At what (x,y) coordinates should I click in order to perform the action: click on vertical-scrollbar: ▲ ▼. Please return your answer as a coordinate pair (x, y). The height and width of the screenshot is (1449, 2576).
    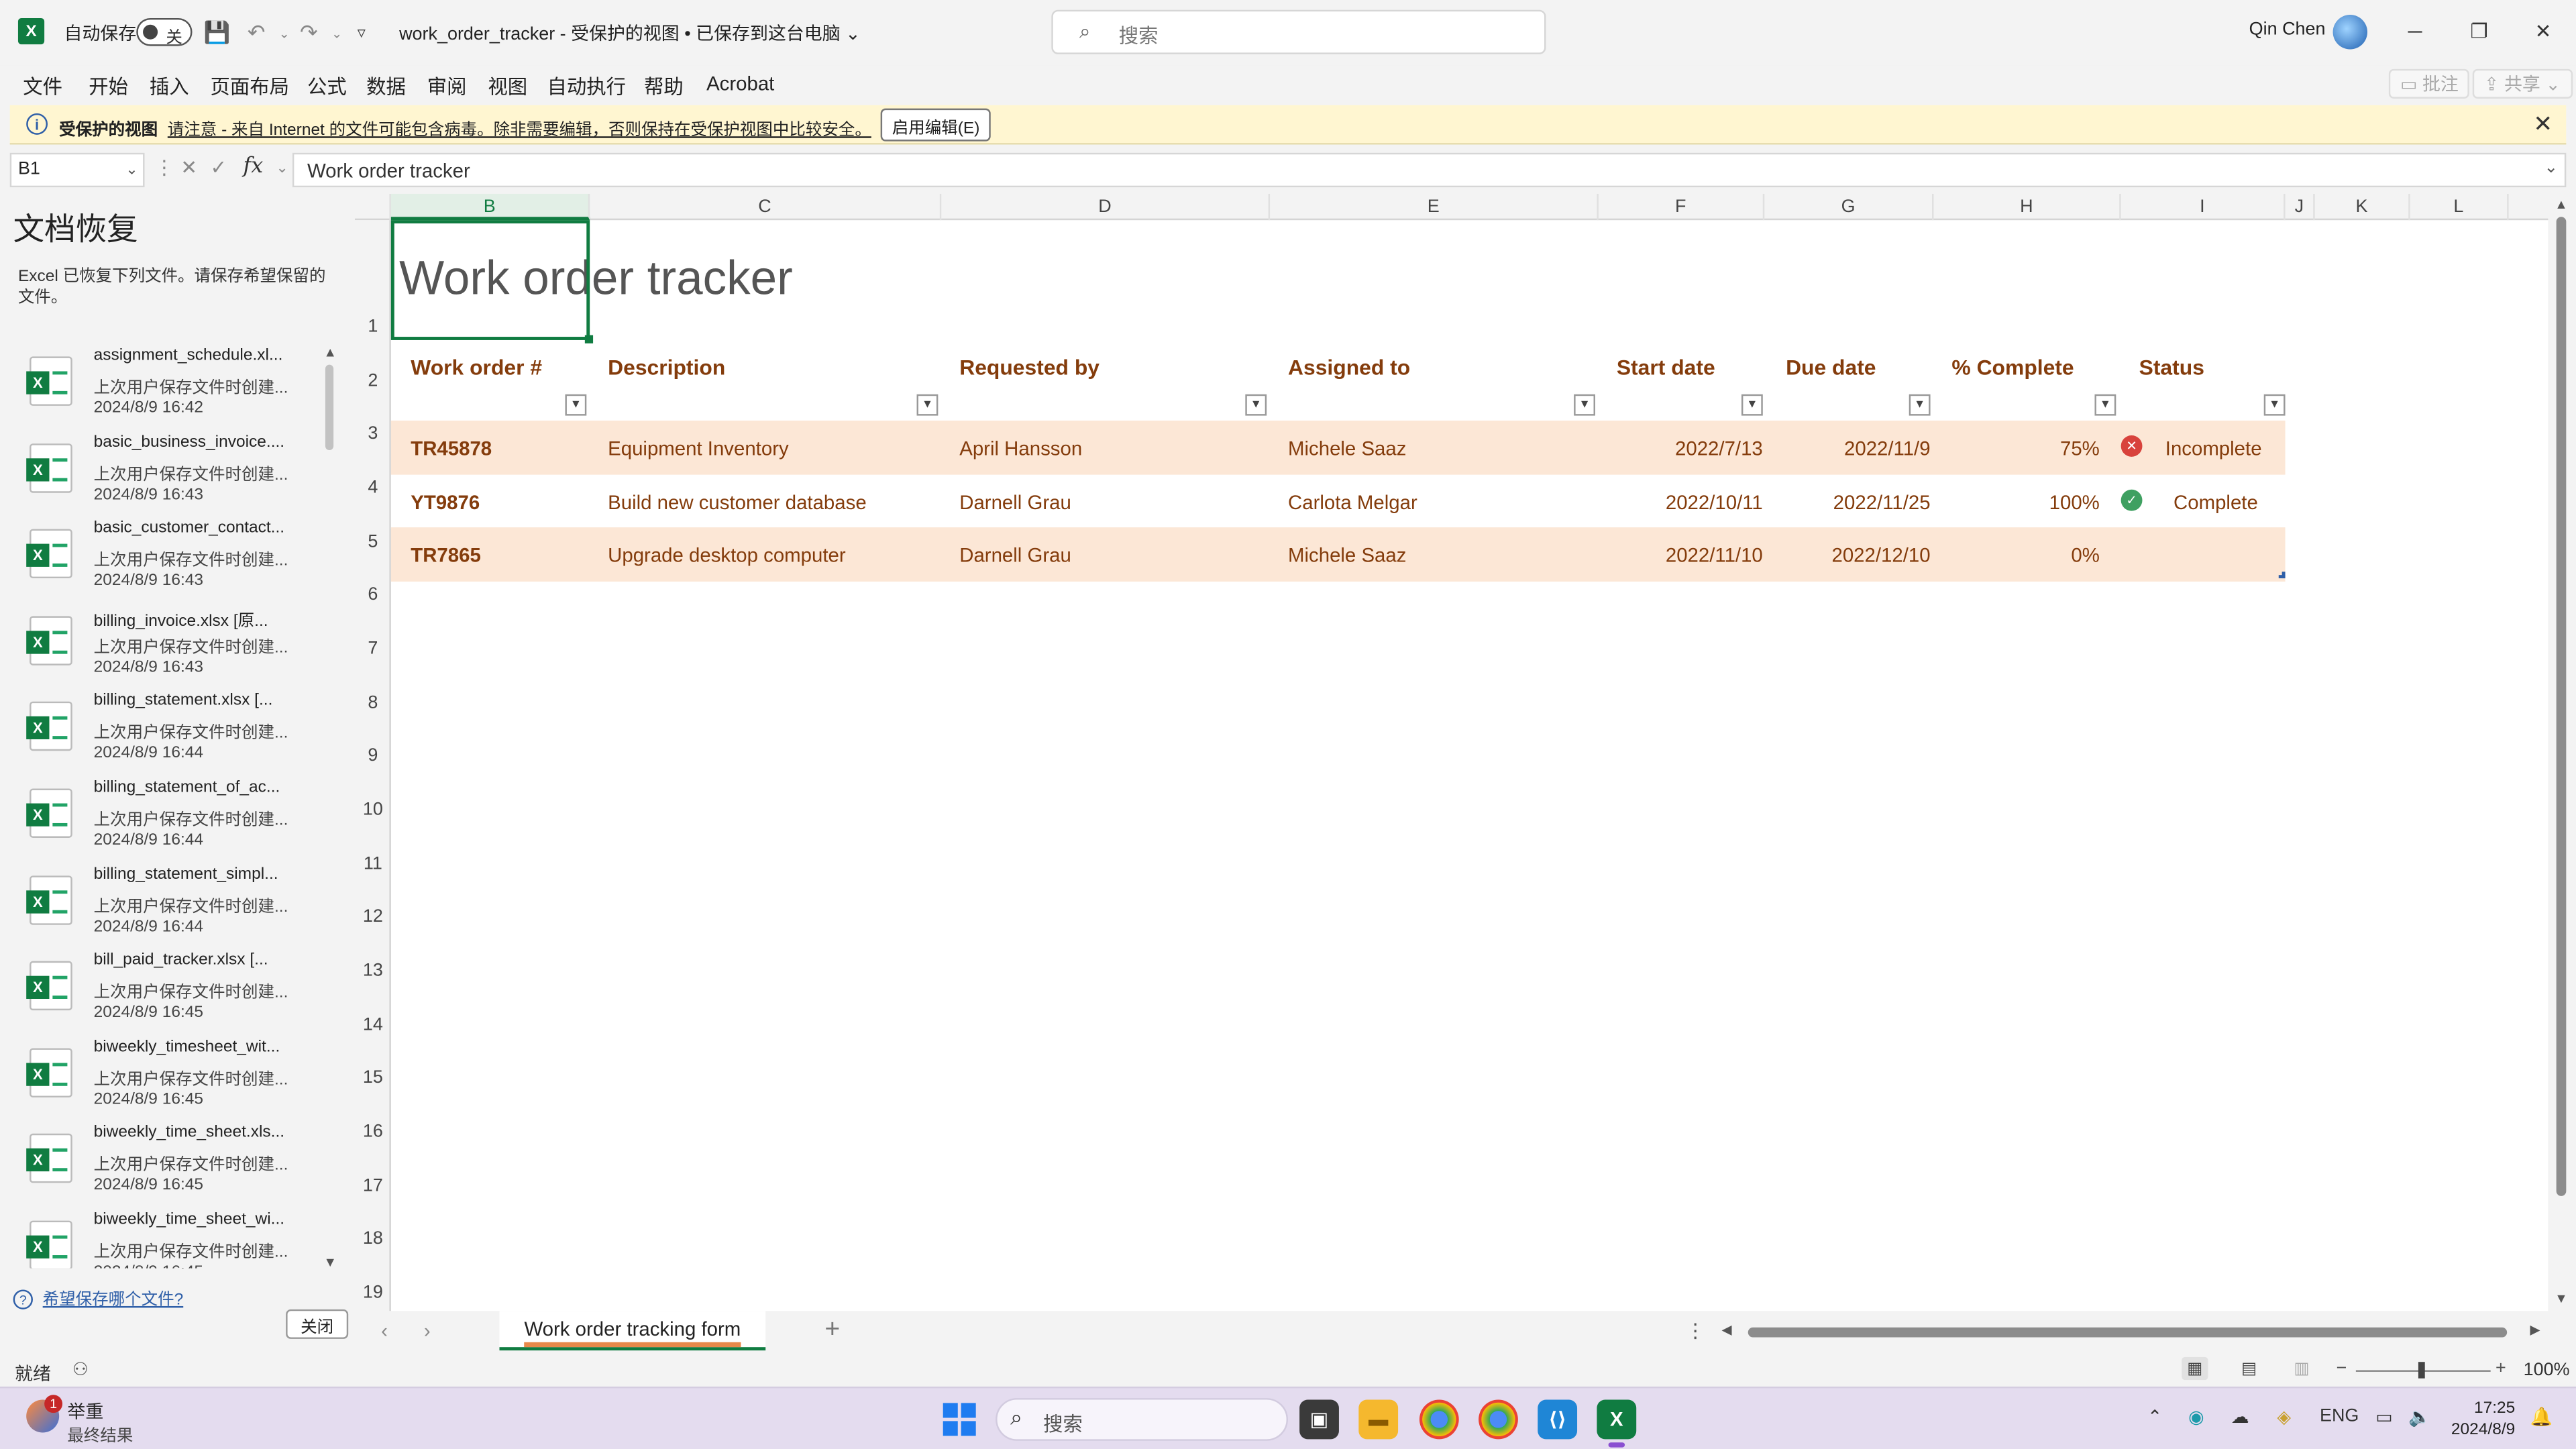
    Looking at the image, I should click on (2561, 752).